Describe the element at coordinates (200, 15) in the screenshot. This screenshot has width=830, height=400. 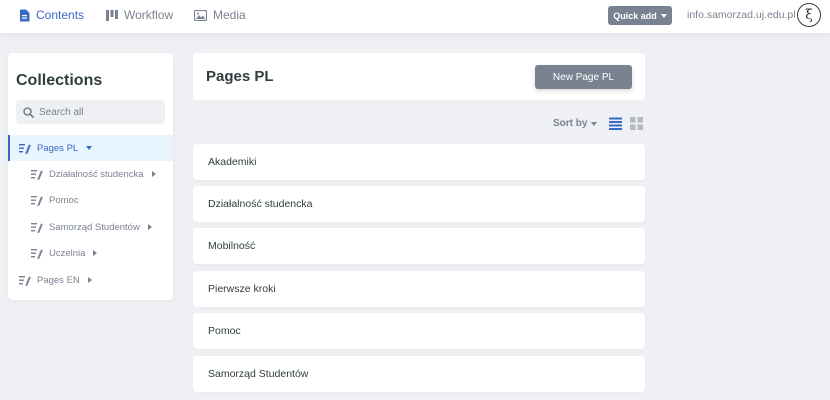
I see `image-icon` at that location.